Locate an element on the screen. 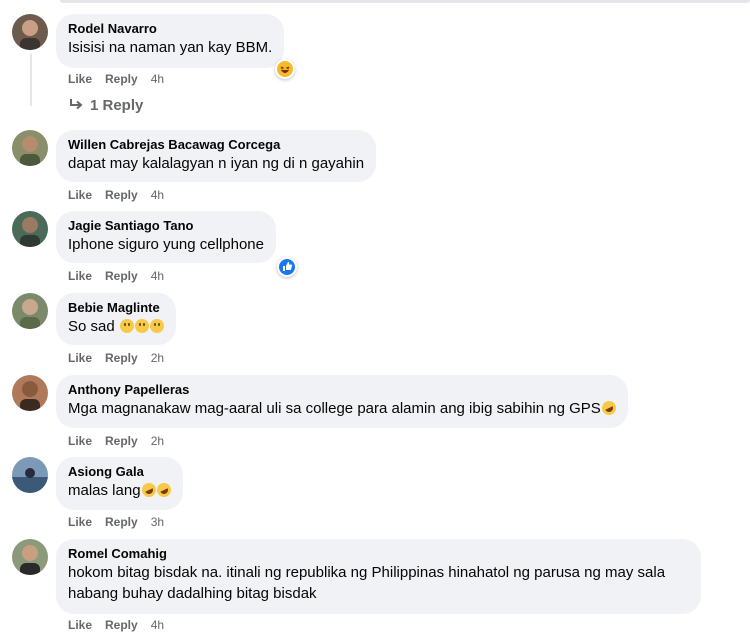 This screenshot has width=750, height=637. commenter-name: Bebie Maglinte is located at coordinates (116, 307).